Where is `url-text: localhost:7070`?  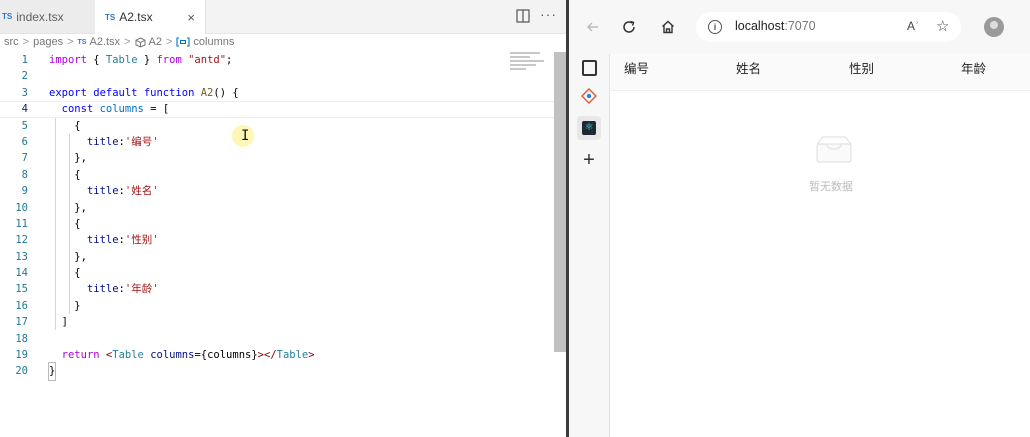 url-text: localhost:7070 is located at coordinates (775, 26).